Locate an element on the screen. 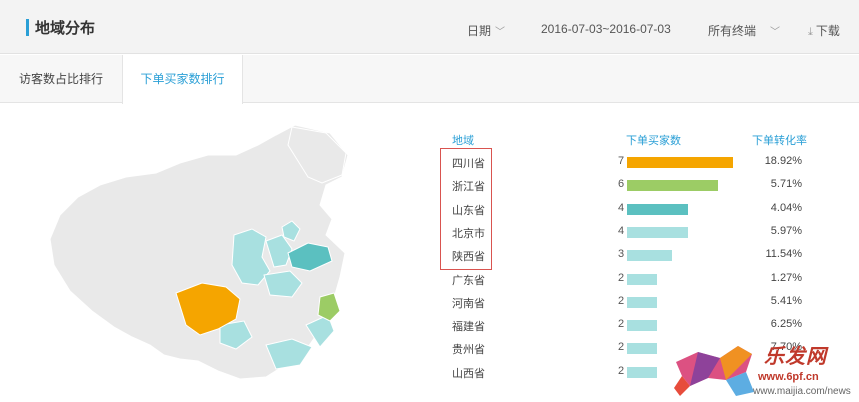 The width and height of the screenshot is (859, 402). buyer-count: 6 is located at coordinates (621, 184).